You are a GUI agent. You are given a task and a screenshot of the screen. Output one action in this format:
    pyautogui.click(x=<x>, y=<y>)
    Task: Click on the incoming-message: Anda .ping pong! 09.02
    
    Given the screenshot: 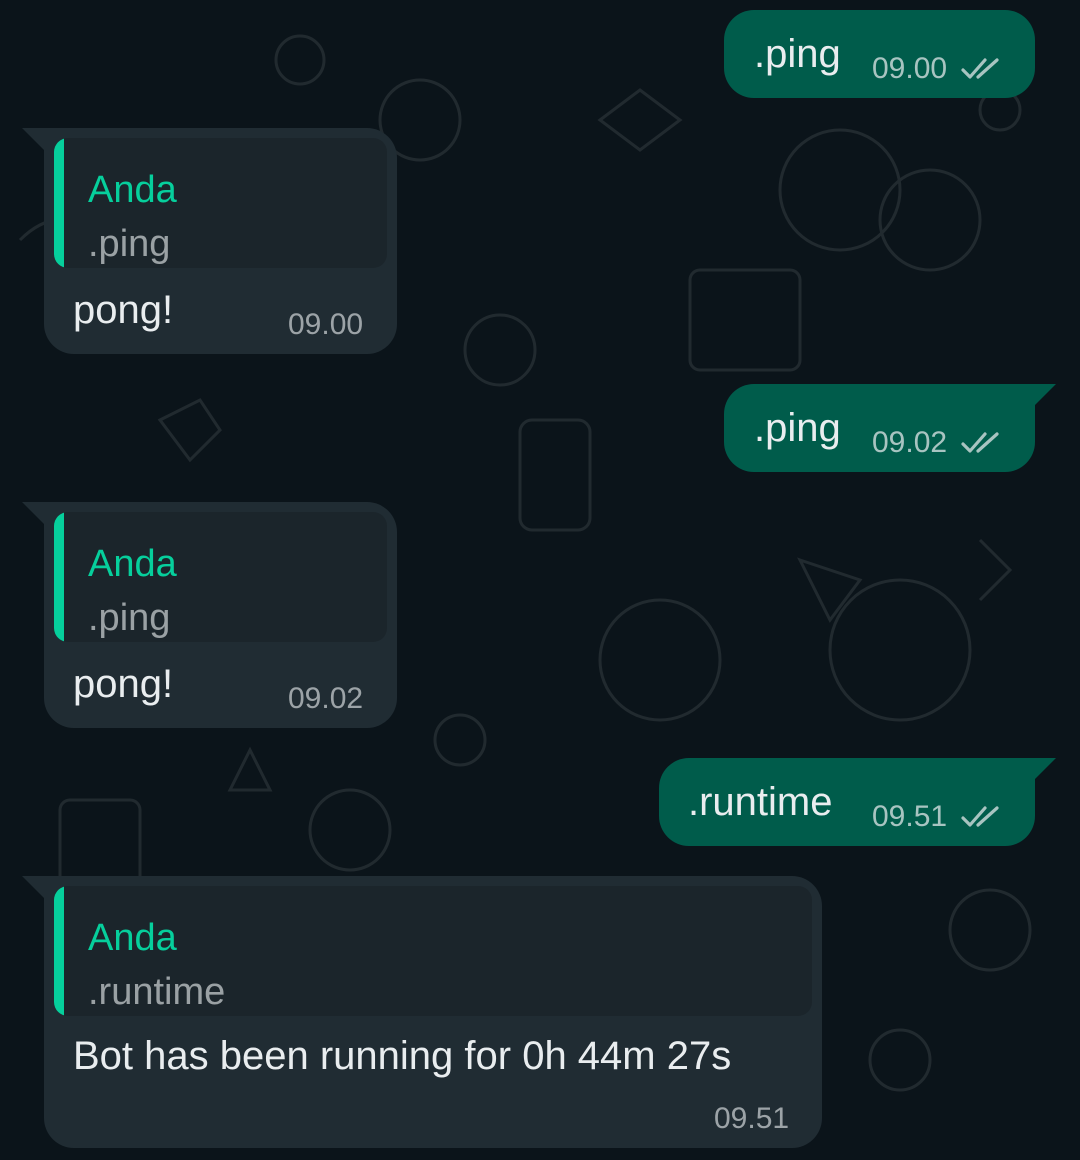 What is the action you would take?
    pyautogui.click(x=220, y=615)
    